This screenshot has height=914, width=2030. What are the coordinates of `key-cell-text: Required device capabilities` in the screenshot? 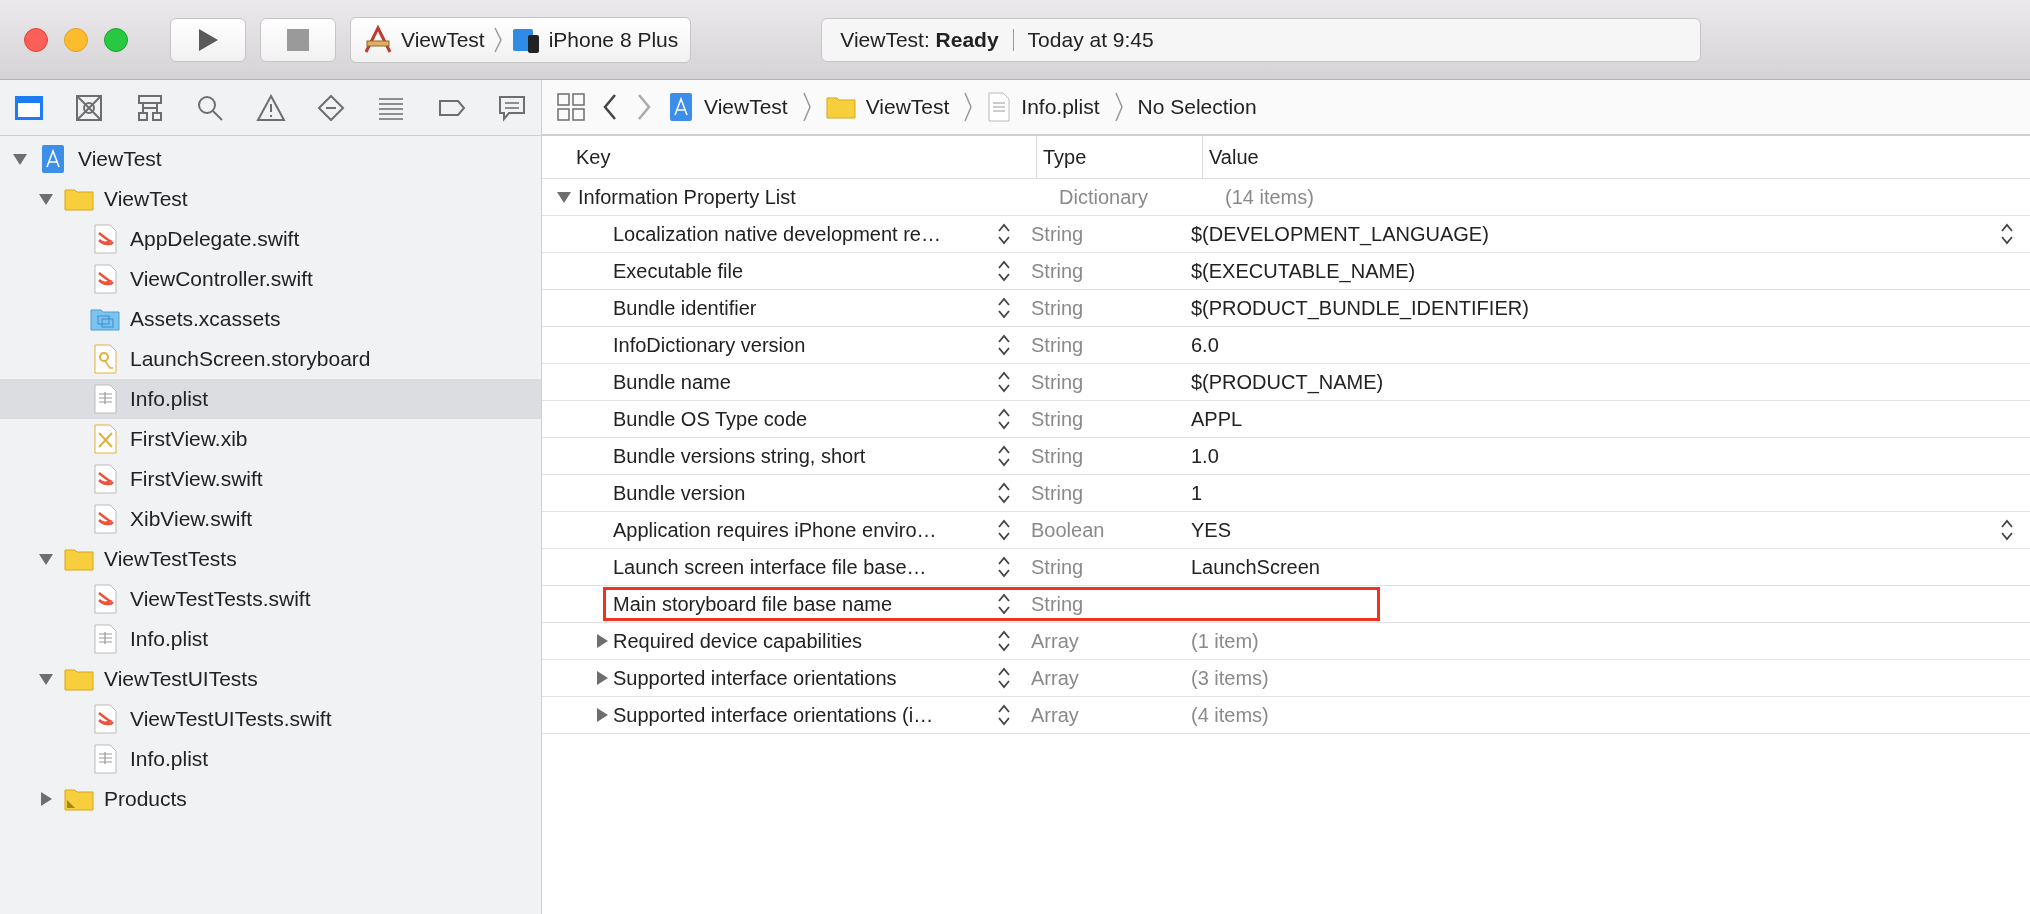 It's located at (738, 641).